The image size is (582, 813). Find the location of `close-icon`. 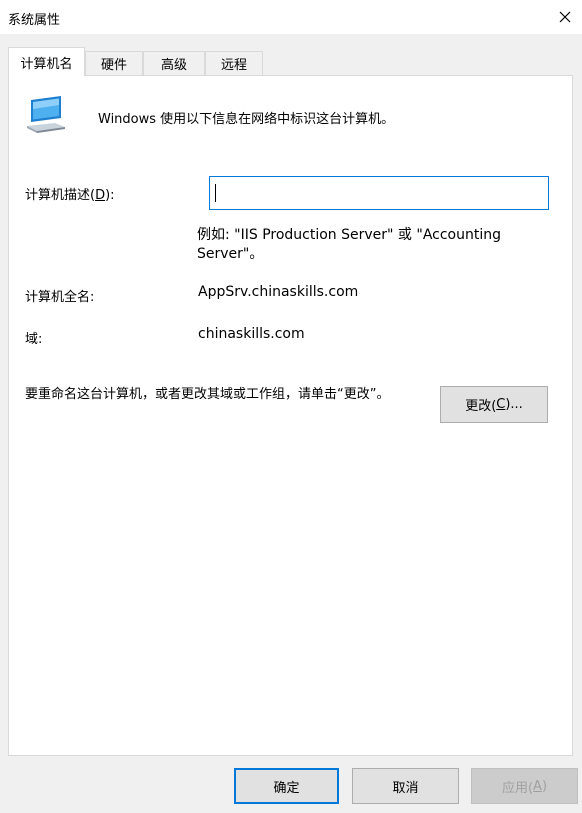

close-icon is located at coordinates (565, 17).